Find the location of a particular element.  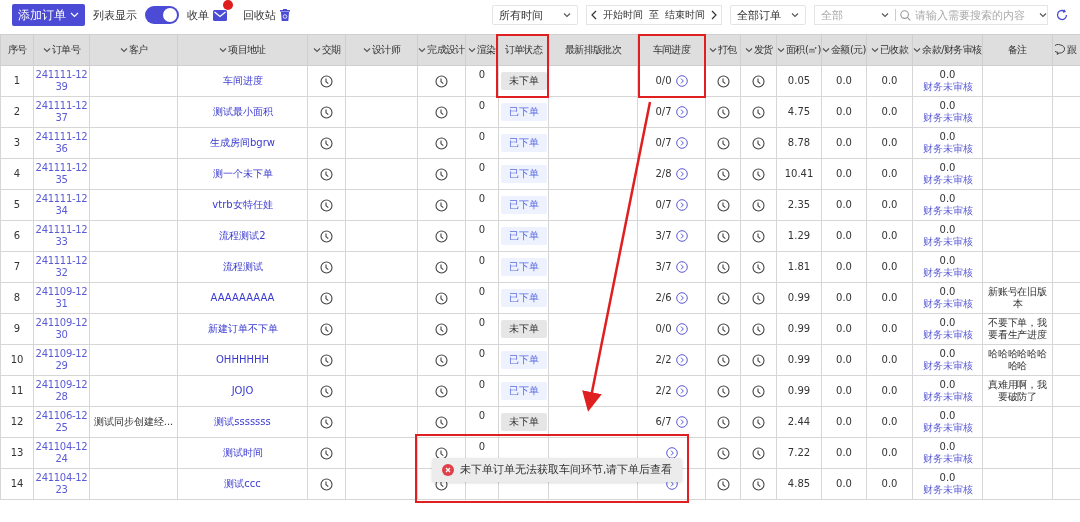

column-header: 余款/财务审核 is located at coordinates (947, 50).